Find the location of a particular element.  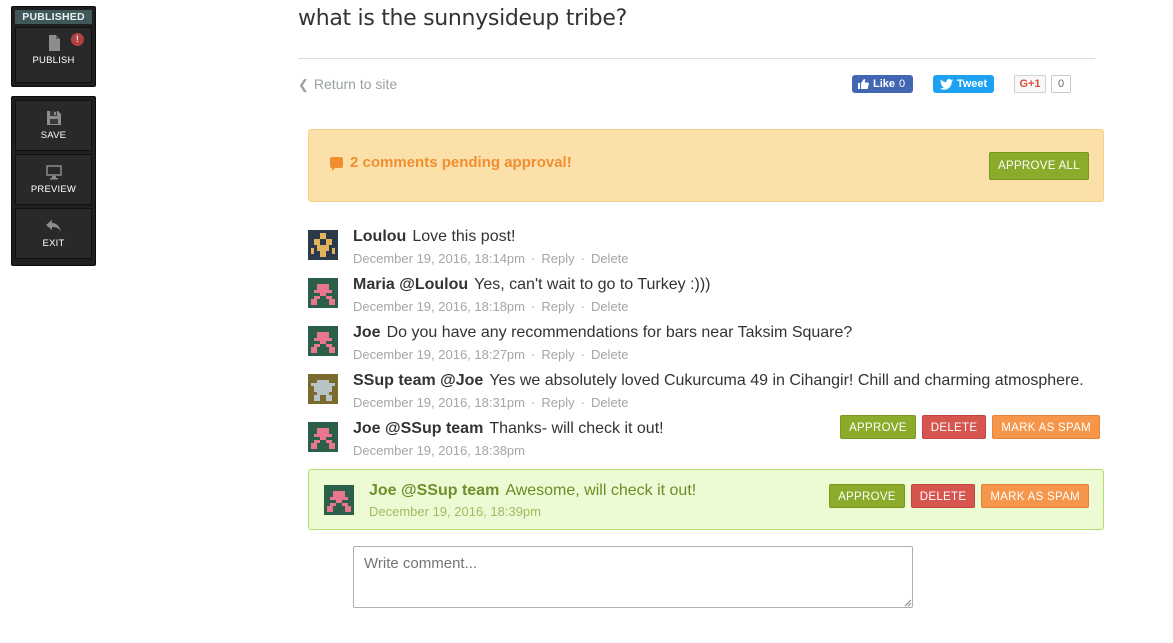

exit-button: EXIT is located at coordinates (53, 233).